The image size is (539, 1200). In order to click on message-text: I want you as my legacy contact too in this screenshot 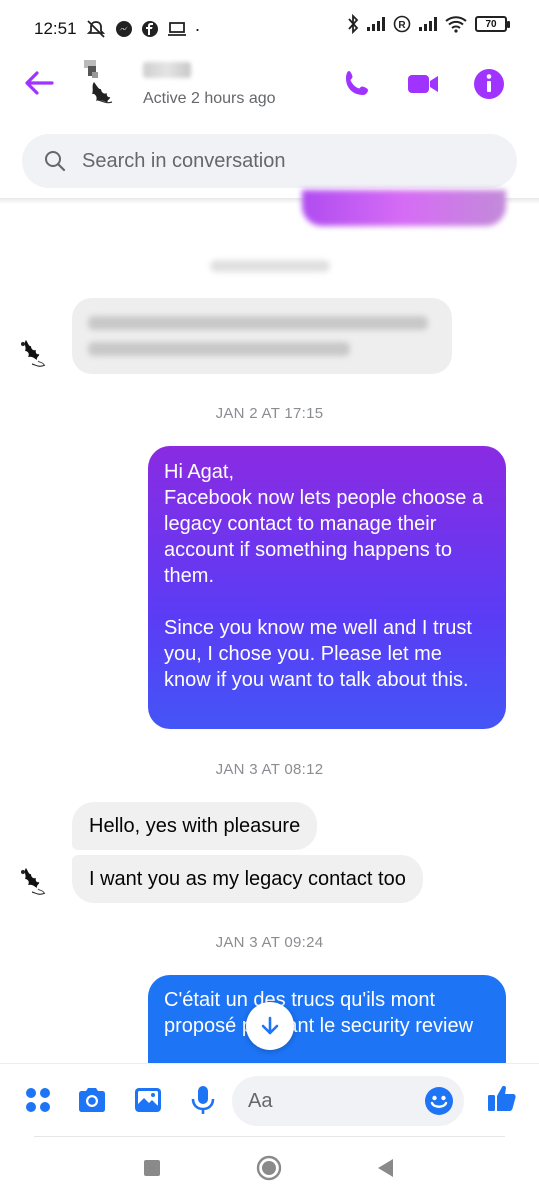, I will do `click(247, 879)`.